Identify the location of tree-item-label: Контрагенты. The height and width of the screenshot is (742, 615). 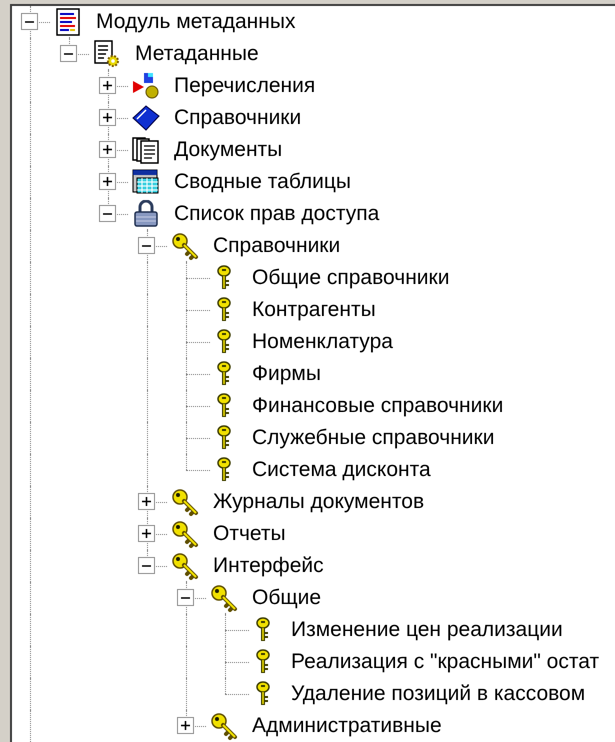
(314, 310).